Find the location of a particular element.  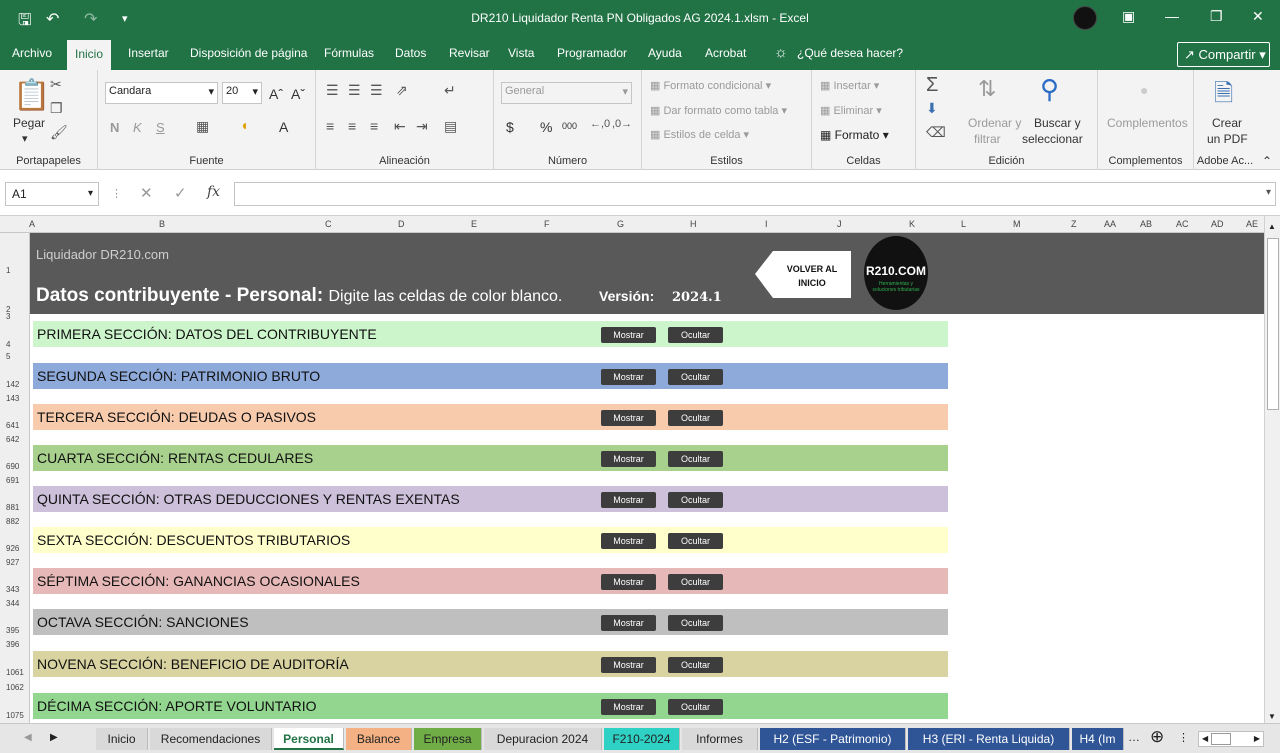

share-button: ↗ Compartir ▾ is located at coordinates (1223, 54).